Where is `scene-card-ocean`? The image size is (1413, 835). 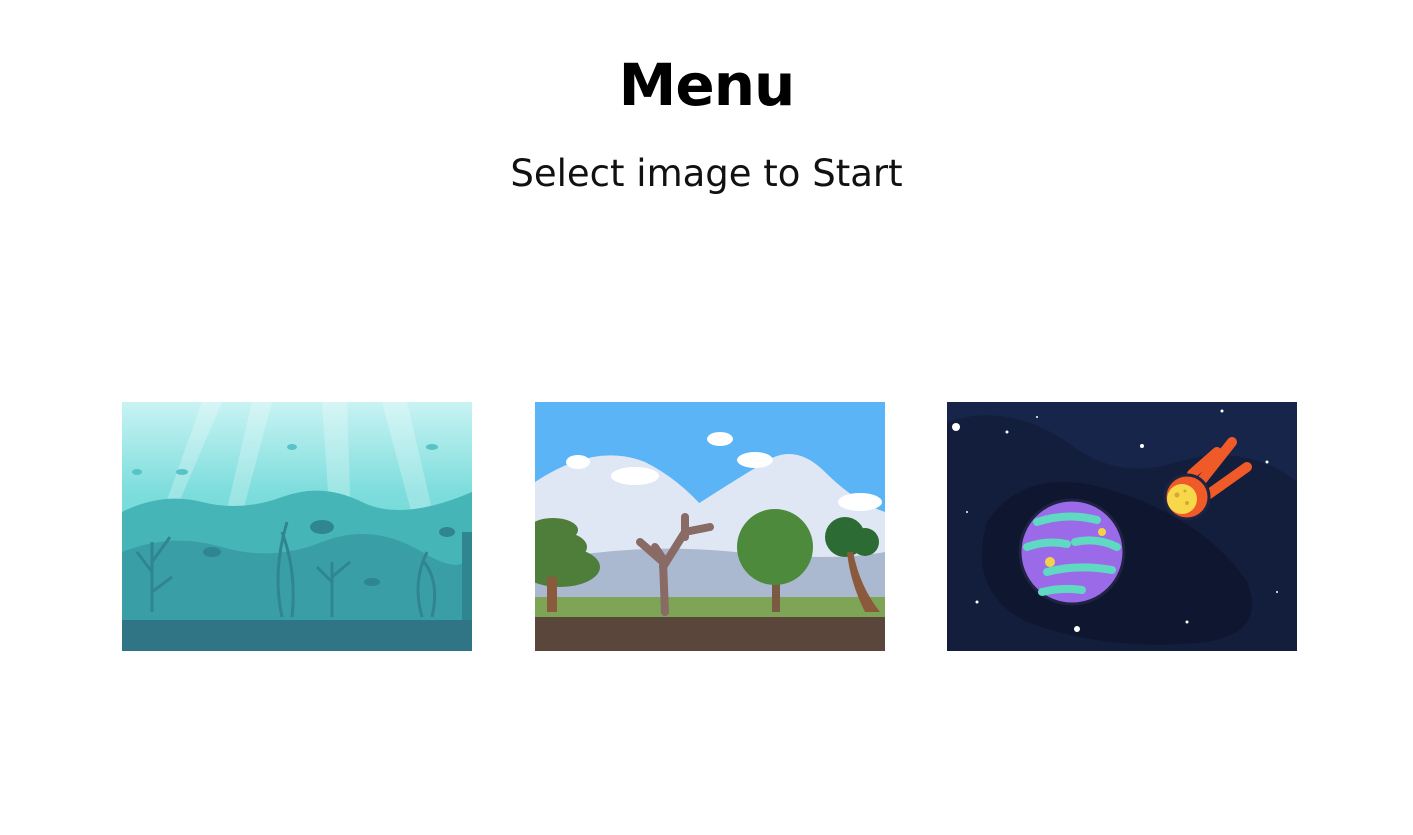 scene-card-ocean is located at coordinates (297, 526).